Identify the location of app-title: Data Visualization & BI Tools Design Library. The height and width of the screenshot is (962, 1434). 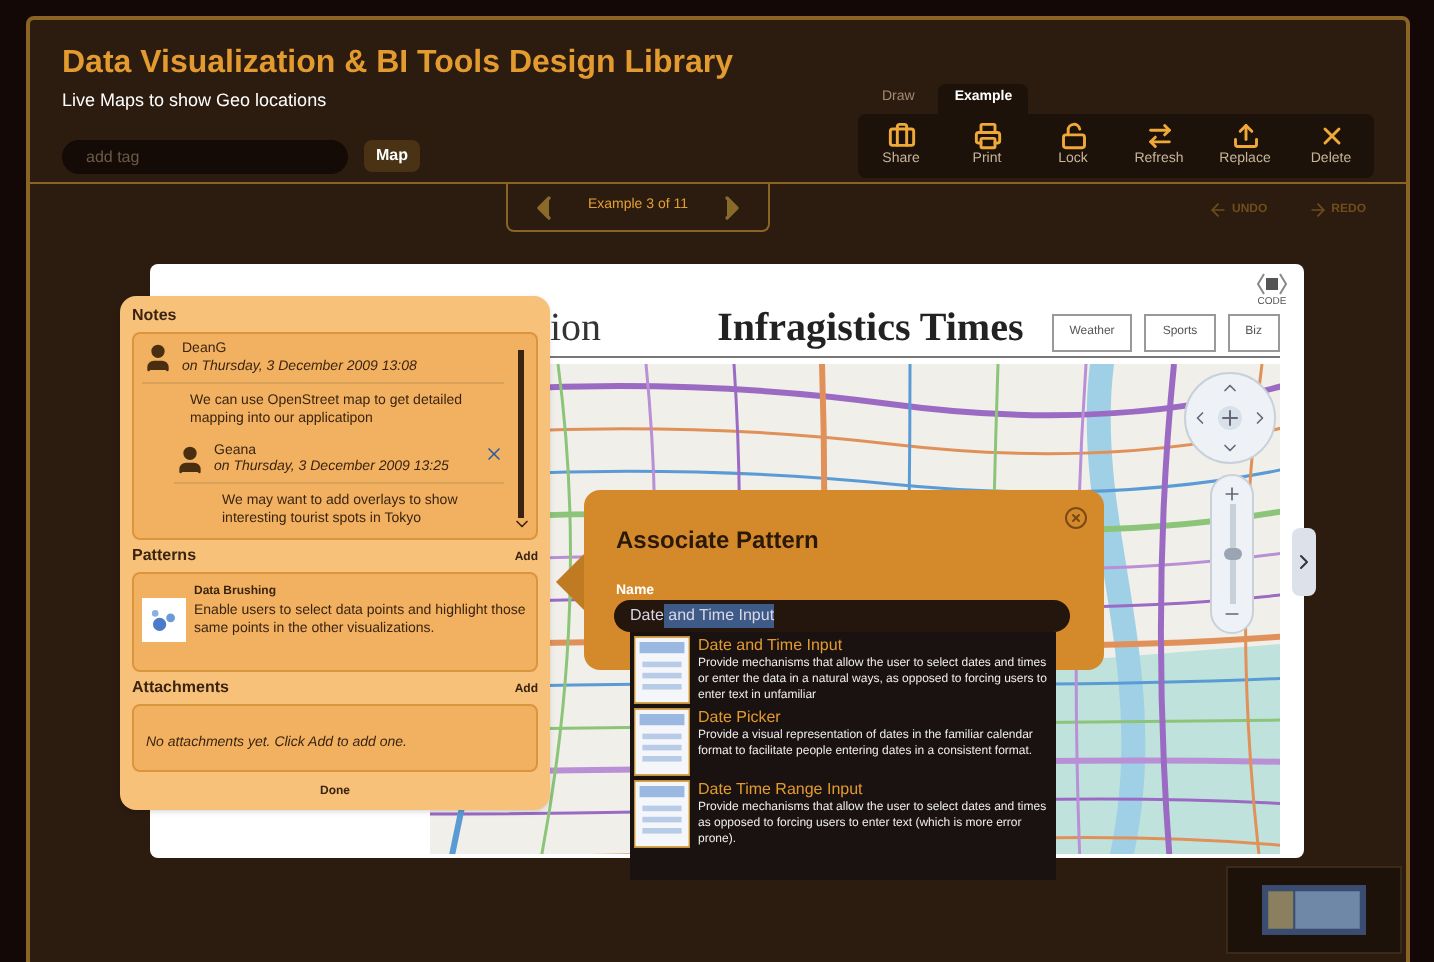
(398, 64).